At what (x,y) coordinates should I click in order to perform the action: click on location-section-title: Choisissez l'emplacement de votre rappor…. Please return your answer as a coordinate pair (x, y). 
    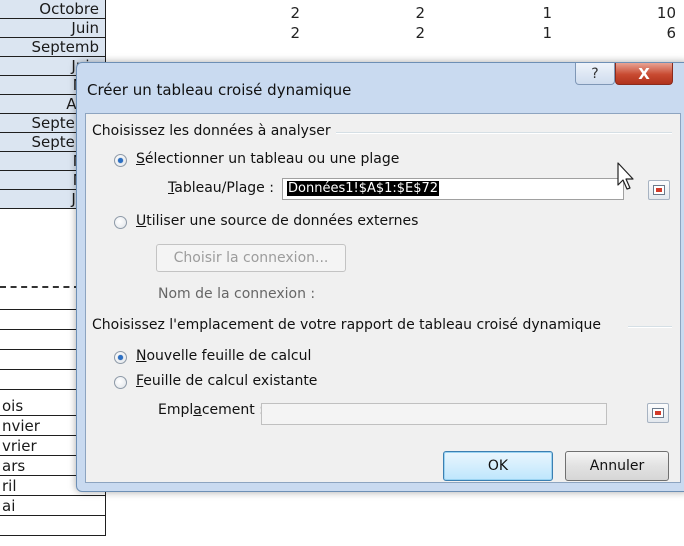
    Looking at the image, I should click on (346, 325).